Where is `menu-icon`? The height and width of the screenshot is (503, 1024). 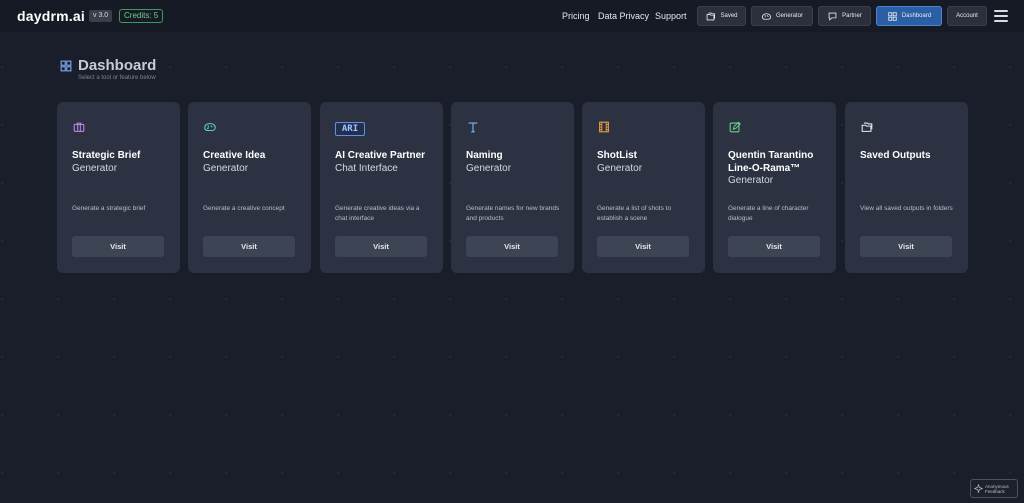
menu-icon is located at coordinates (1001, 16).